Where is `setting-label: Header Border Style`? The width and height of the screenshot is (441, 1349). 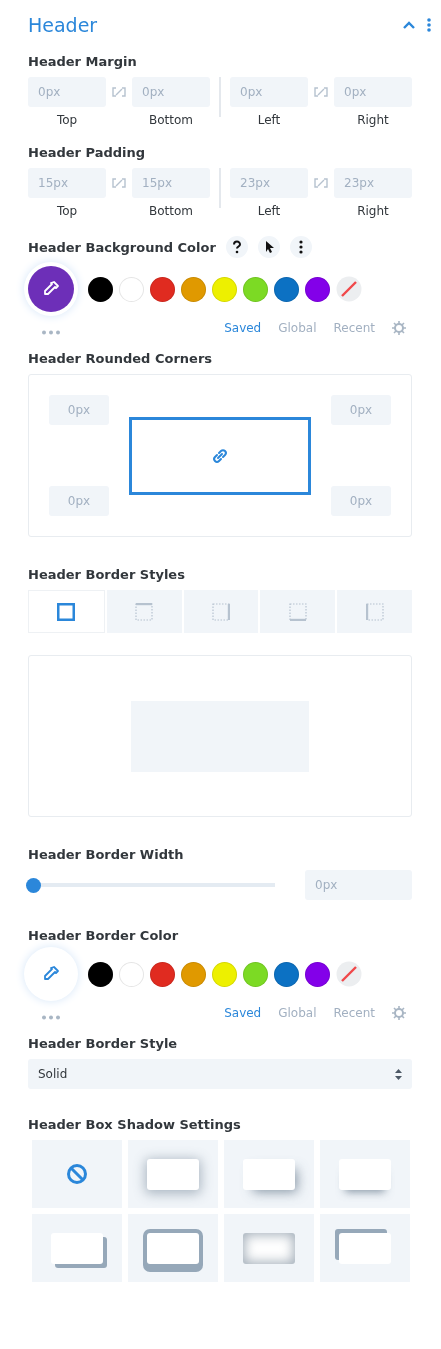 setting-label: Header Border Style is located at coordinates (103, 1043).